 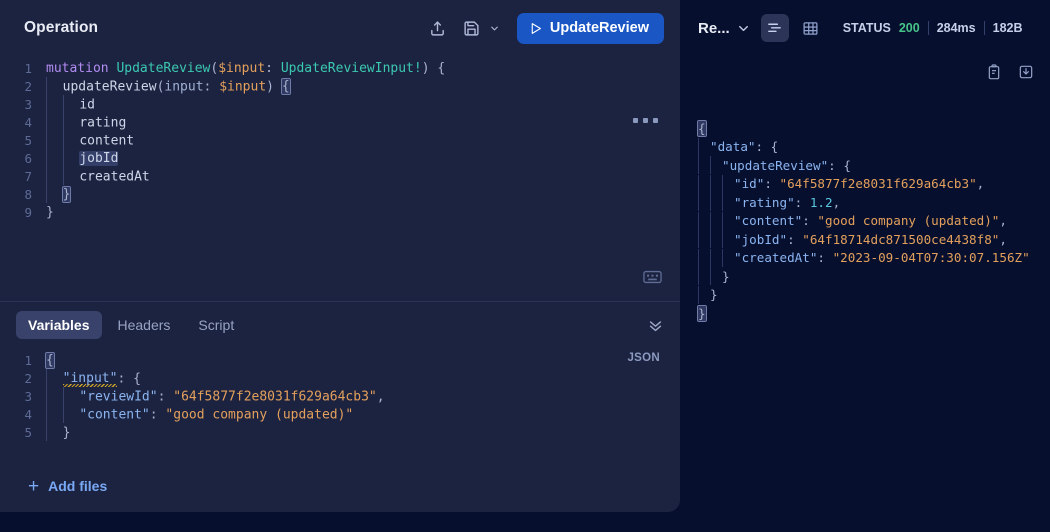 What do you see at coordinates (340, 486) in the screenshot?
I see `add-files-button: + Add files` at bounding box center [340, 486].